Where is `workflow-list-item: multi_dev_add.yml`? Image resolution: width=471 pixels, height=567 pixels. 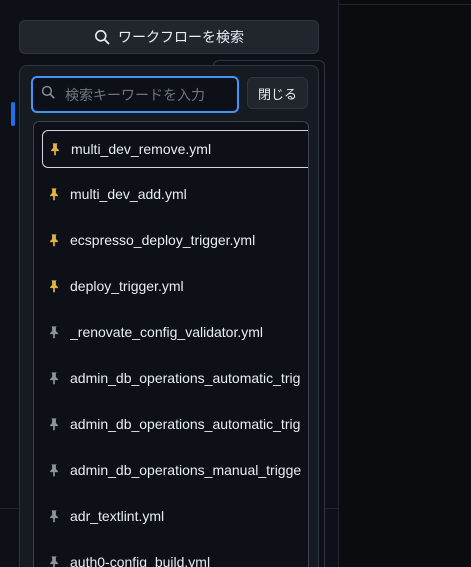 workflow-list-item: multi_dev_add.yml is located at coordinates (175, 194).